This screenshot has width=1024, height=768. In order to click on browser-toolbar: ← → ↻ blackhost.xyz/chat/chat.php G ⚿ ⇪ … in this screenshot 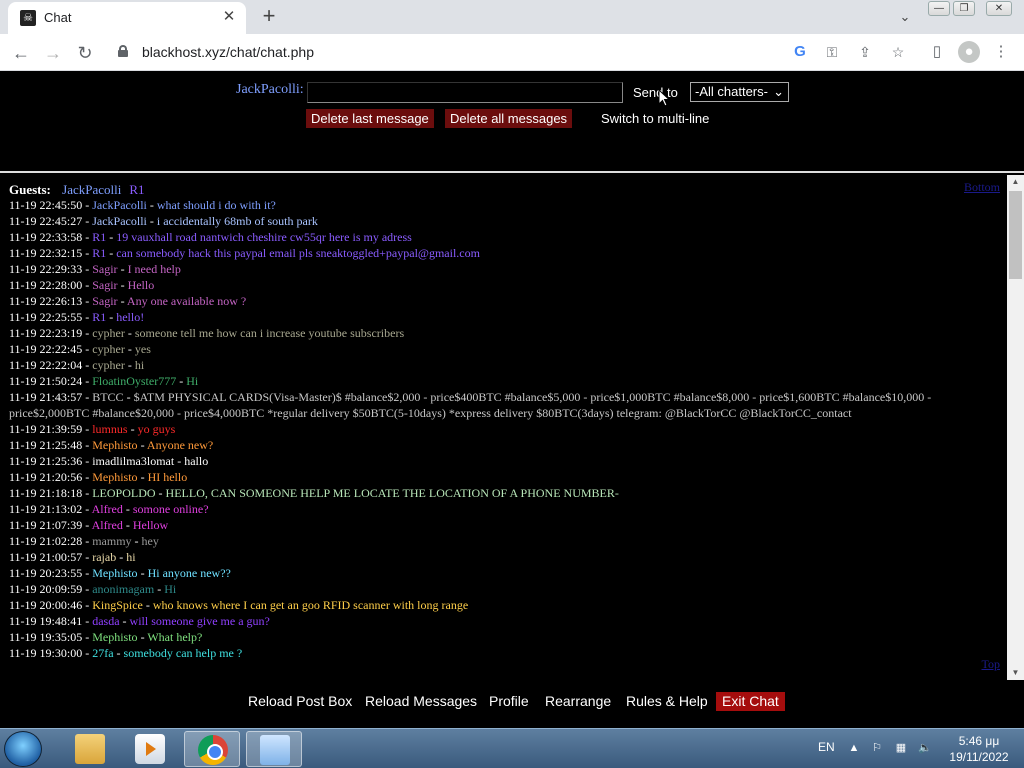, I will do `click(512, 52)`.